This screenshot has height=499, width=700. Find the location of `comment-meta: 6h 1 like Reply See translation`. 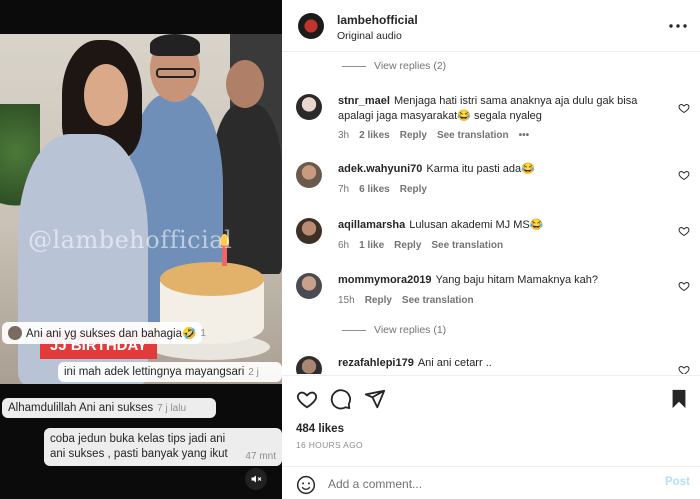

comment-meta: 6h 1 like Reply See translation is located at coordinates (420, 245).